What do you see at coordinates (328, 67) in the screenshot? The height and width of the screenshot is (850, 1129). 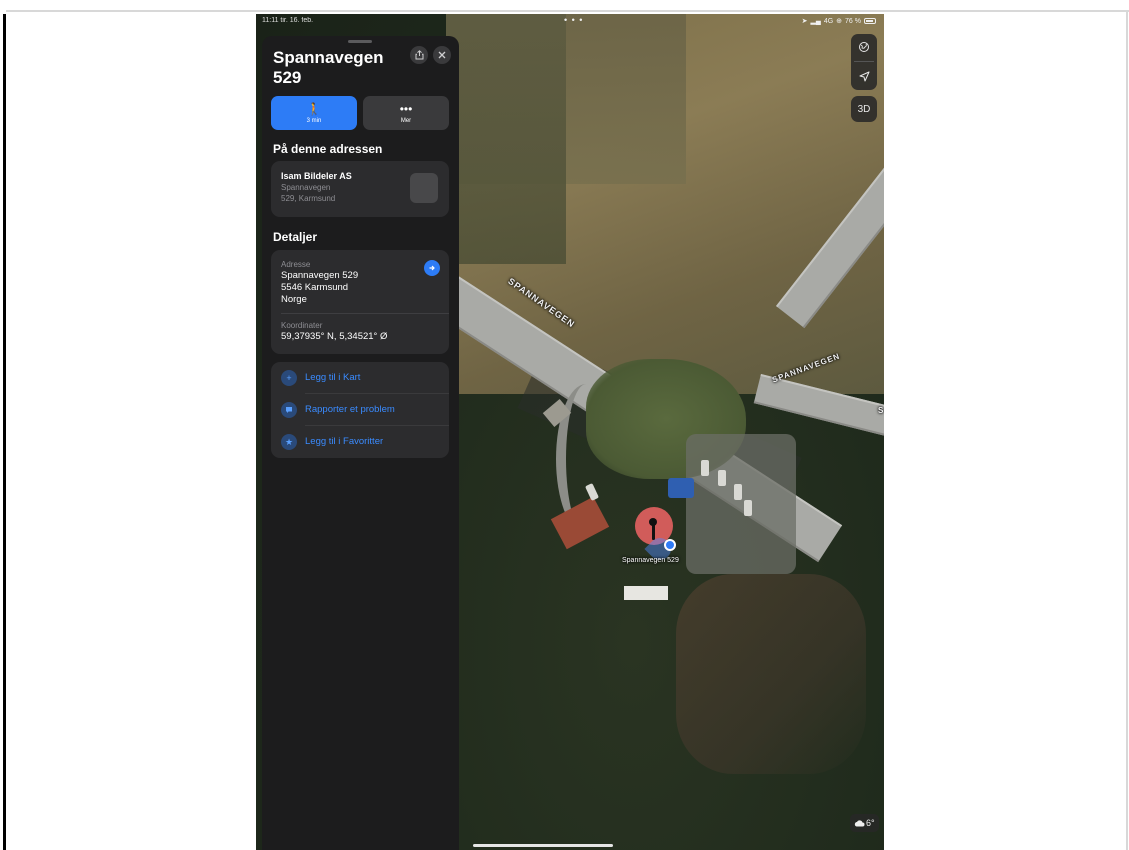 I see `place-title: Spannavegen 529` at bounding box center [328, 67].